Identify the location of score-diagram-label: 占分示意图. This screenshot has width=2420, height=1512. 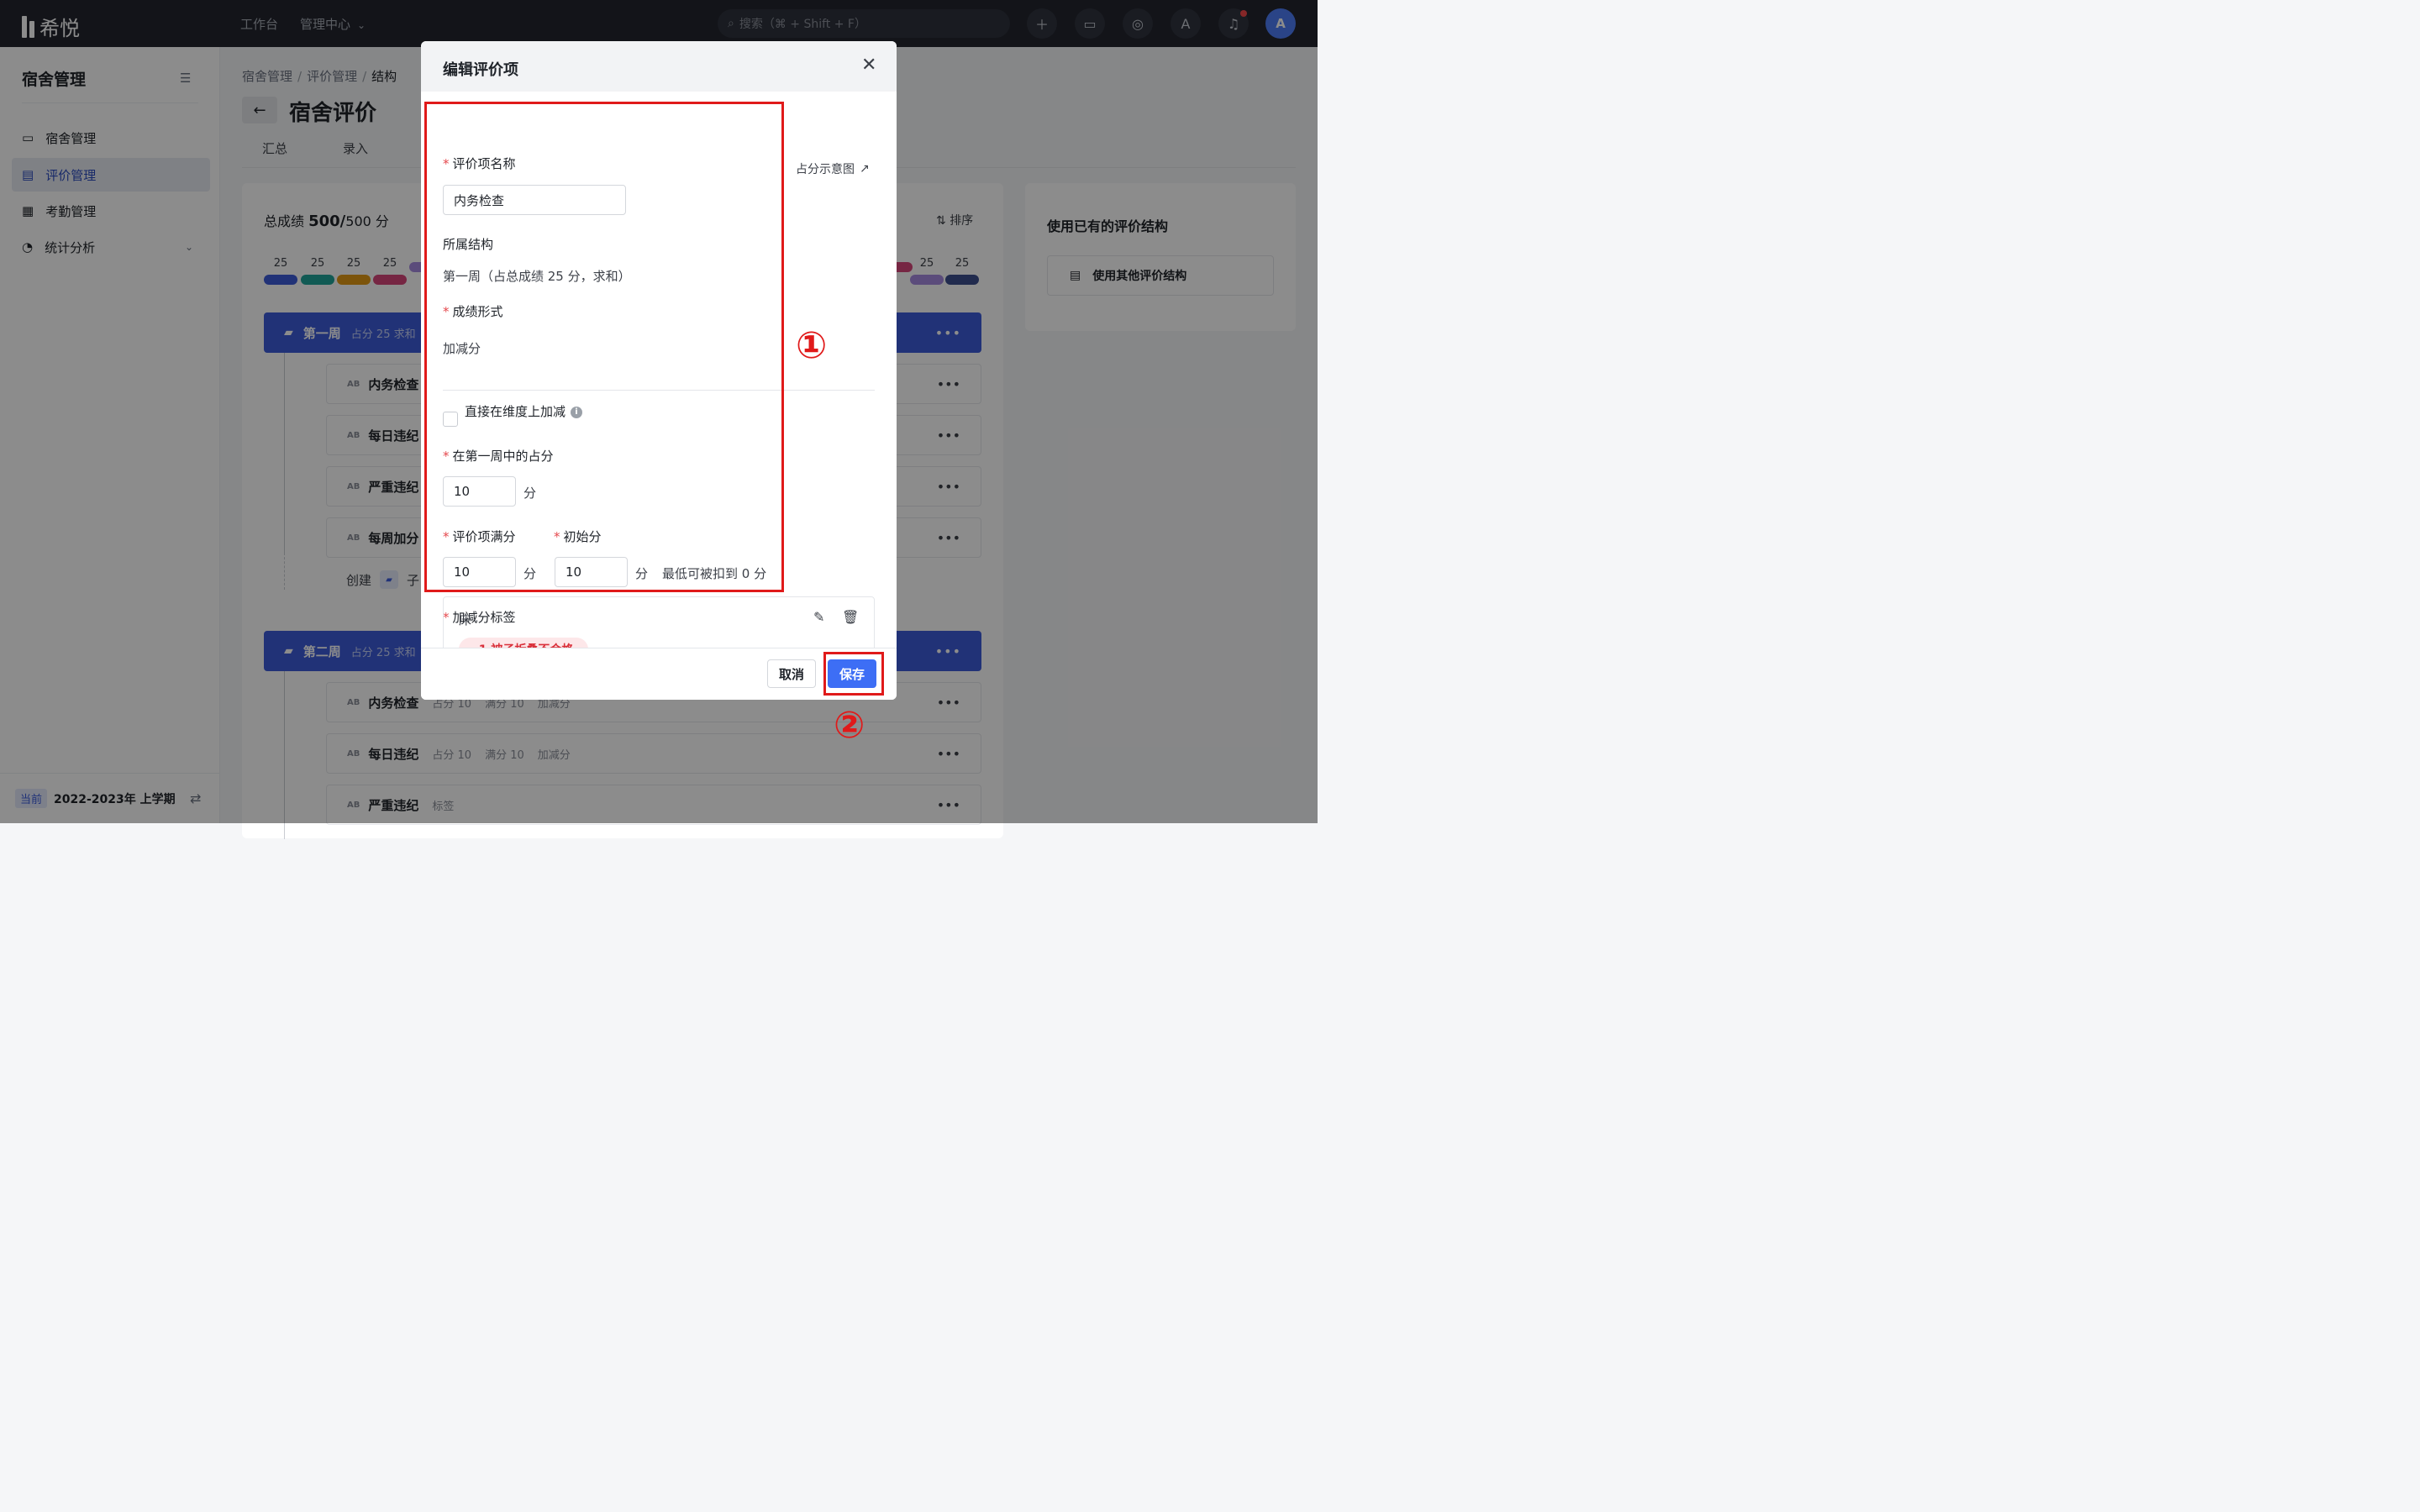
(825, 169).